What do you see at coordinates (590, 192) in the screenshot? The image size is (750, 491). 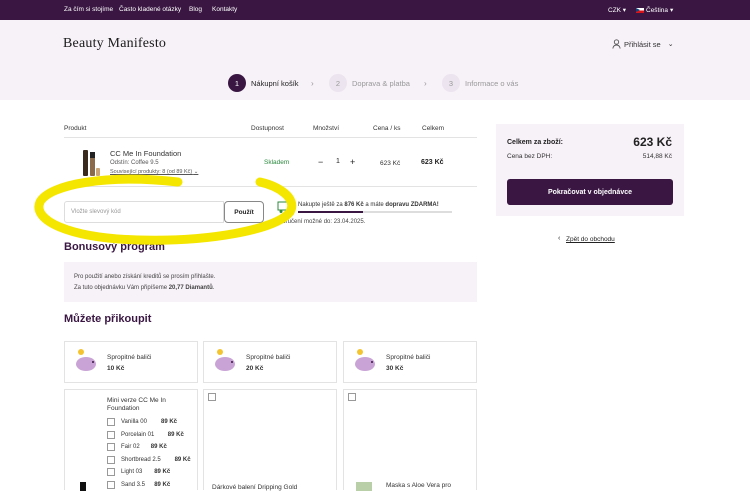 I see `continue-order-button: Pokračovat v objednávce` at bounding box center [590, 192].